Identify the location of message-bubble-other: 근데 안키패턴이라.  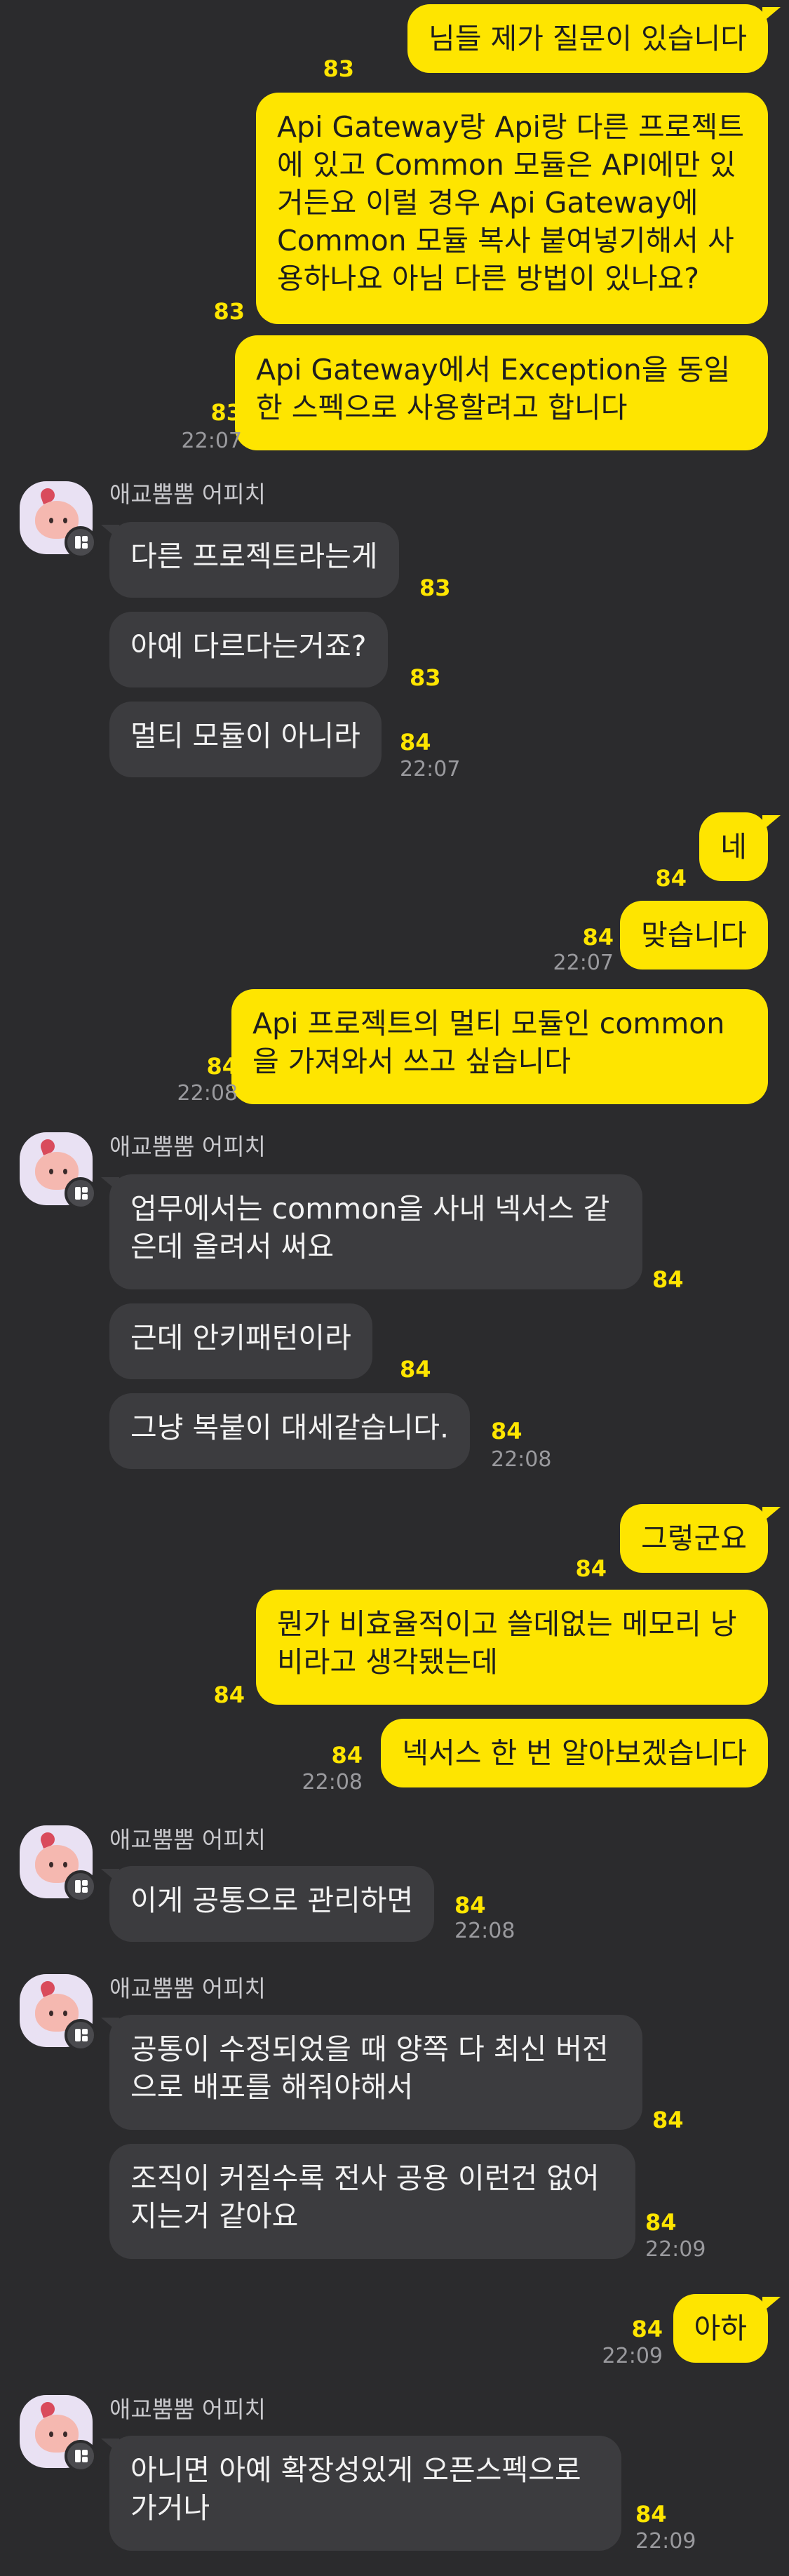
(241, 1341).